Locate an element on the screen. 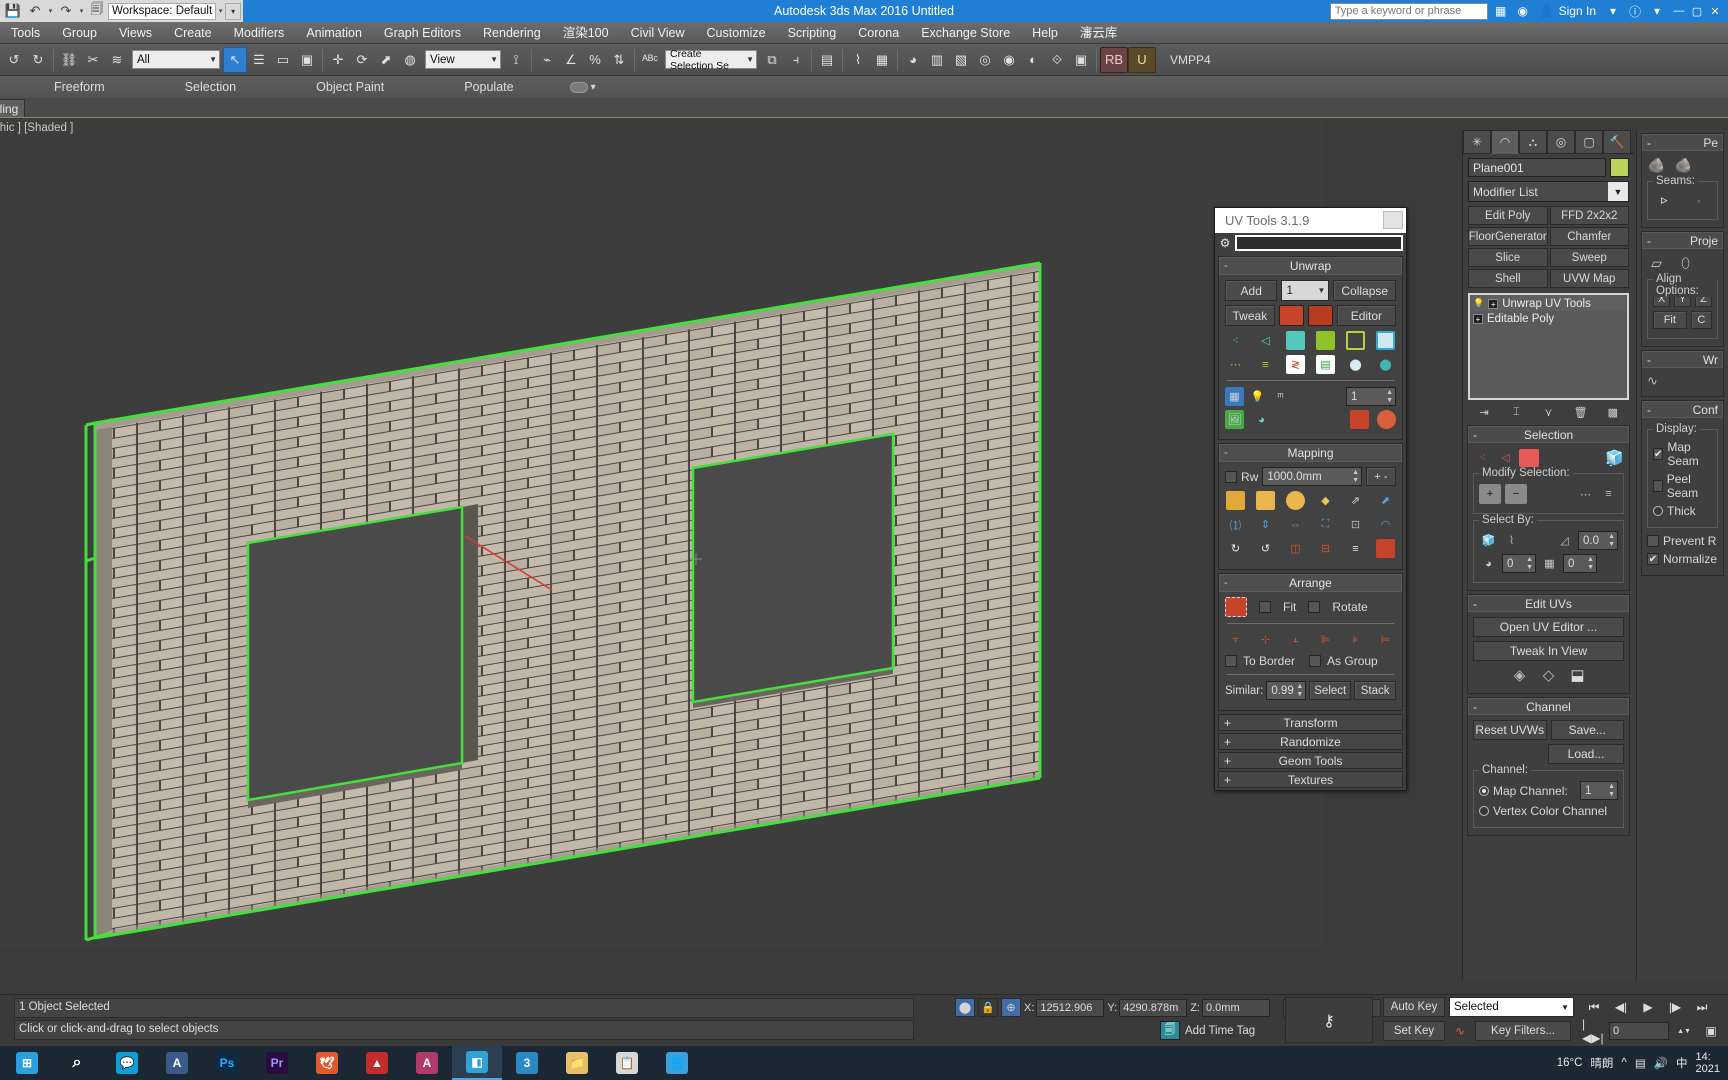 This screenshot has width=1728, height=1080. align-left-icon: ⊫ is located at coordinates (1325, 639).